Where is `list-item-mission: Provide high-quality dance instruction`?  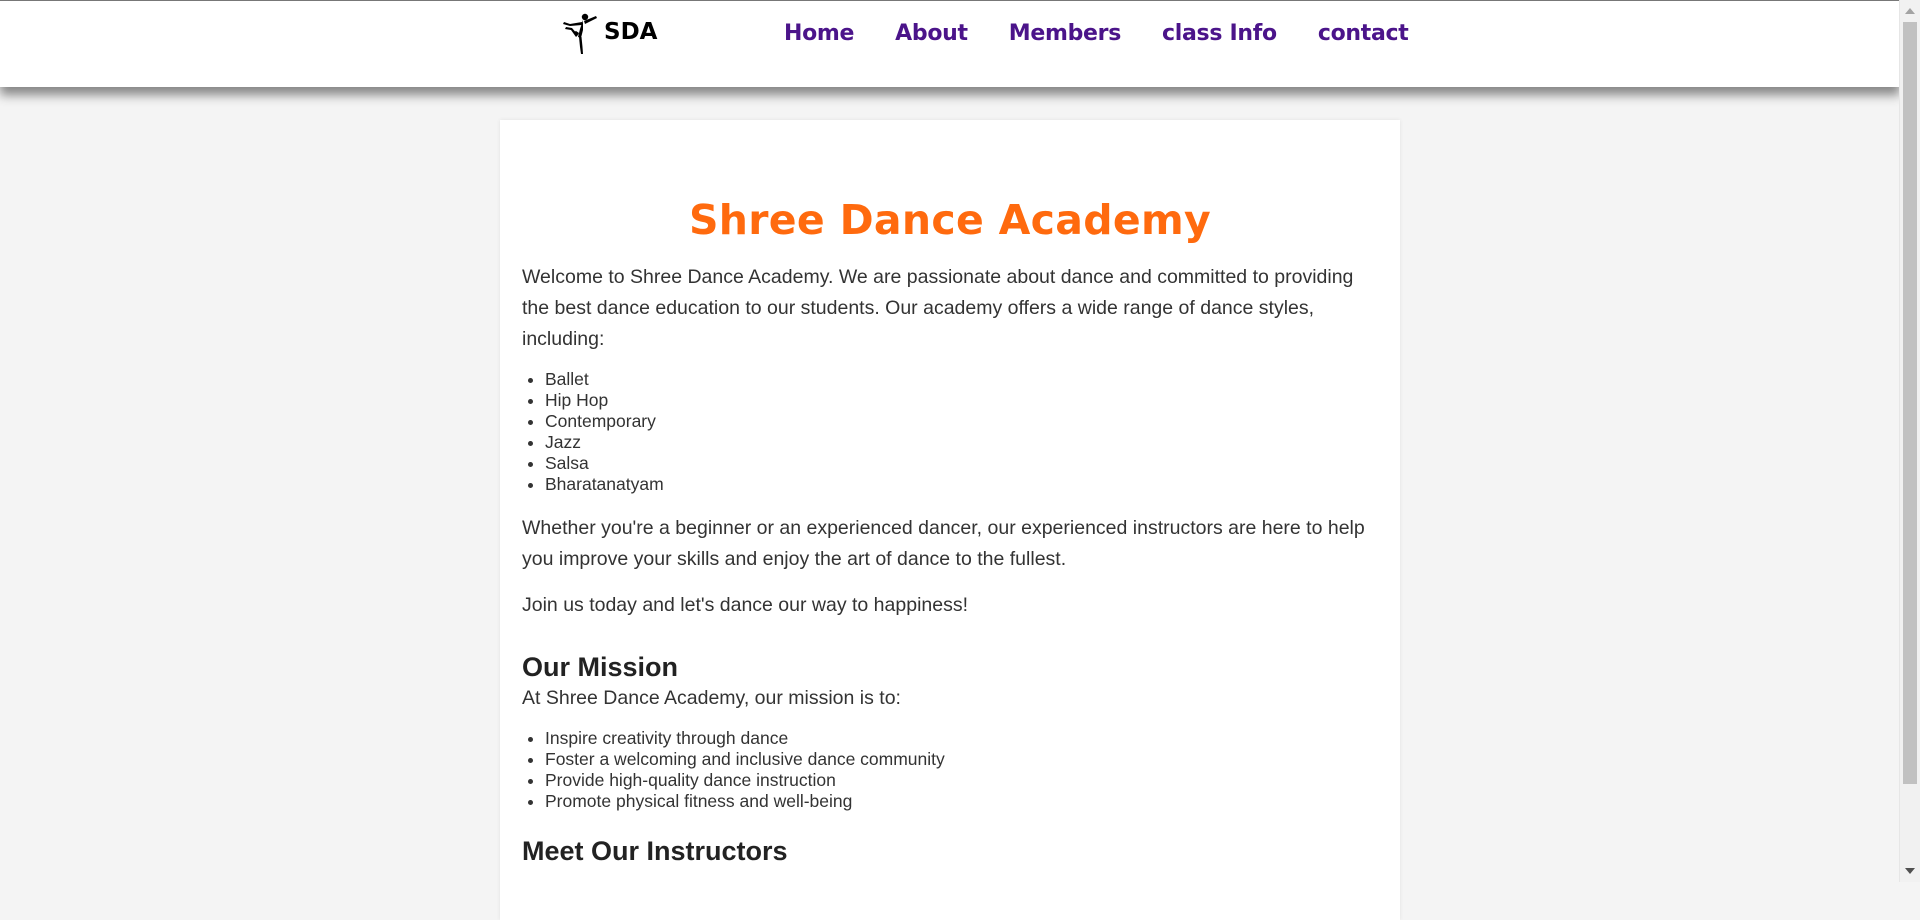
list-item-mission: Provide high-quality dance instruction is located at coordinates (961, 780).